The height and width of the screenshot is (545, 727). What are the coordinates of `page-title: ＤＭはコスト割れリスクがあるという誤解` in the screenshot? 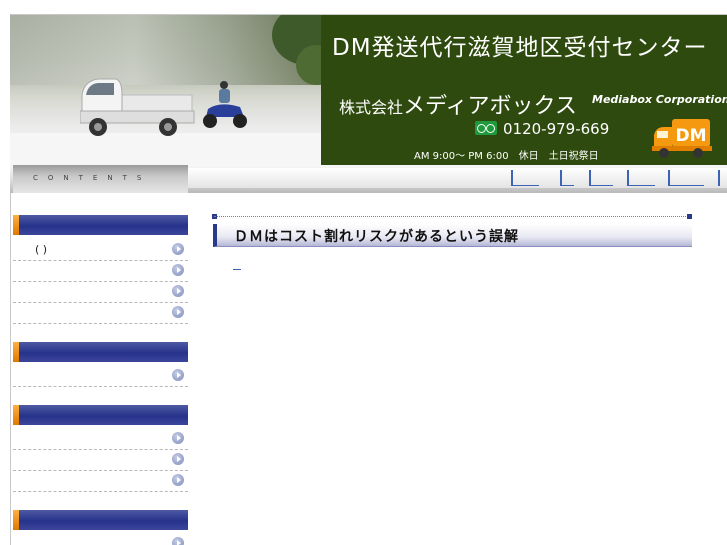 It's located at (376, 237).